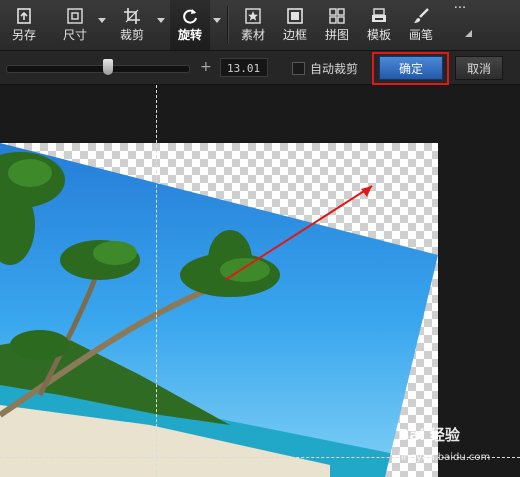 The width and height of the screenshot is (520, 477). Describe the element at coordinates (298, 68) in the screenshot. I see `auto-crop-checkbox` at that location.